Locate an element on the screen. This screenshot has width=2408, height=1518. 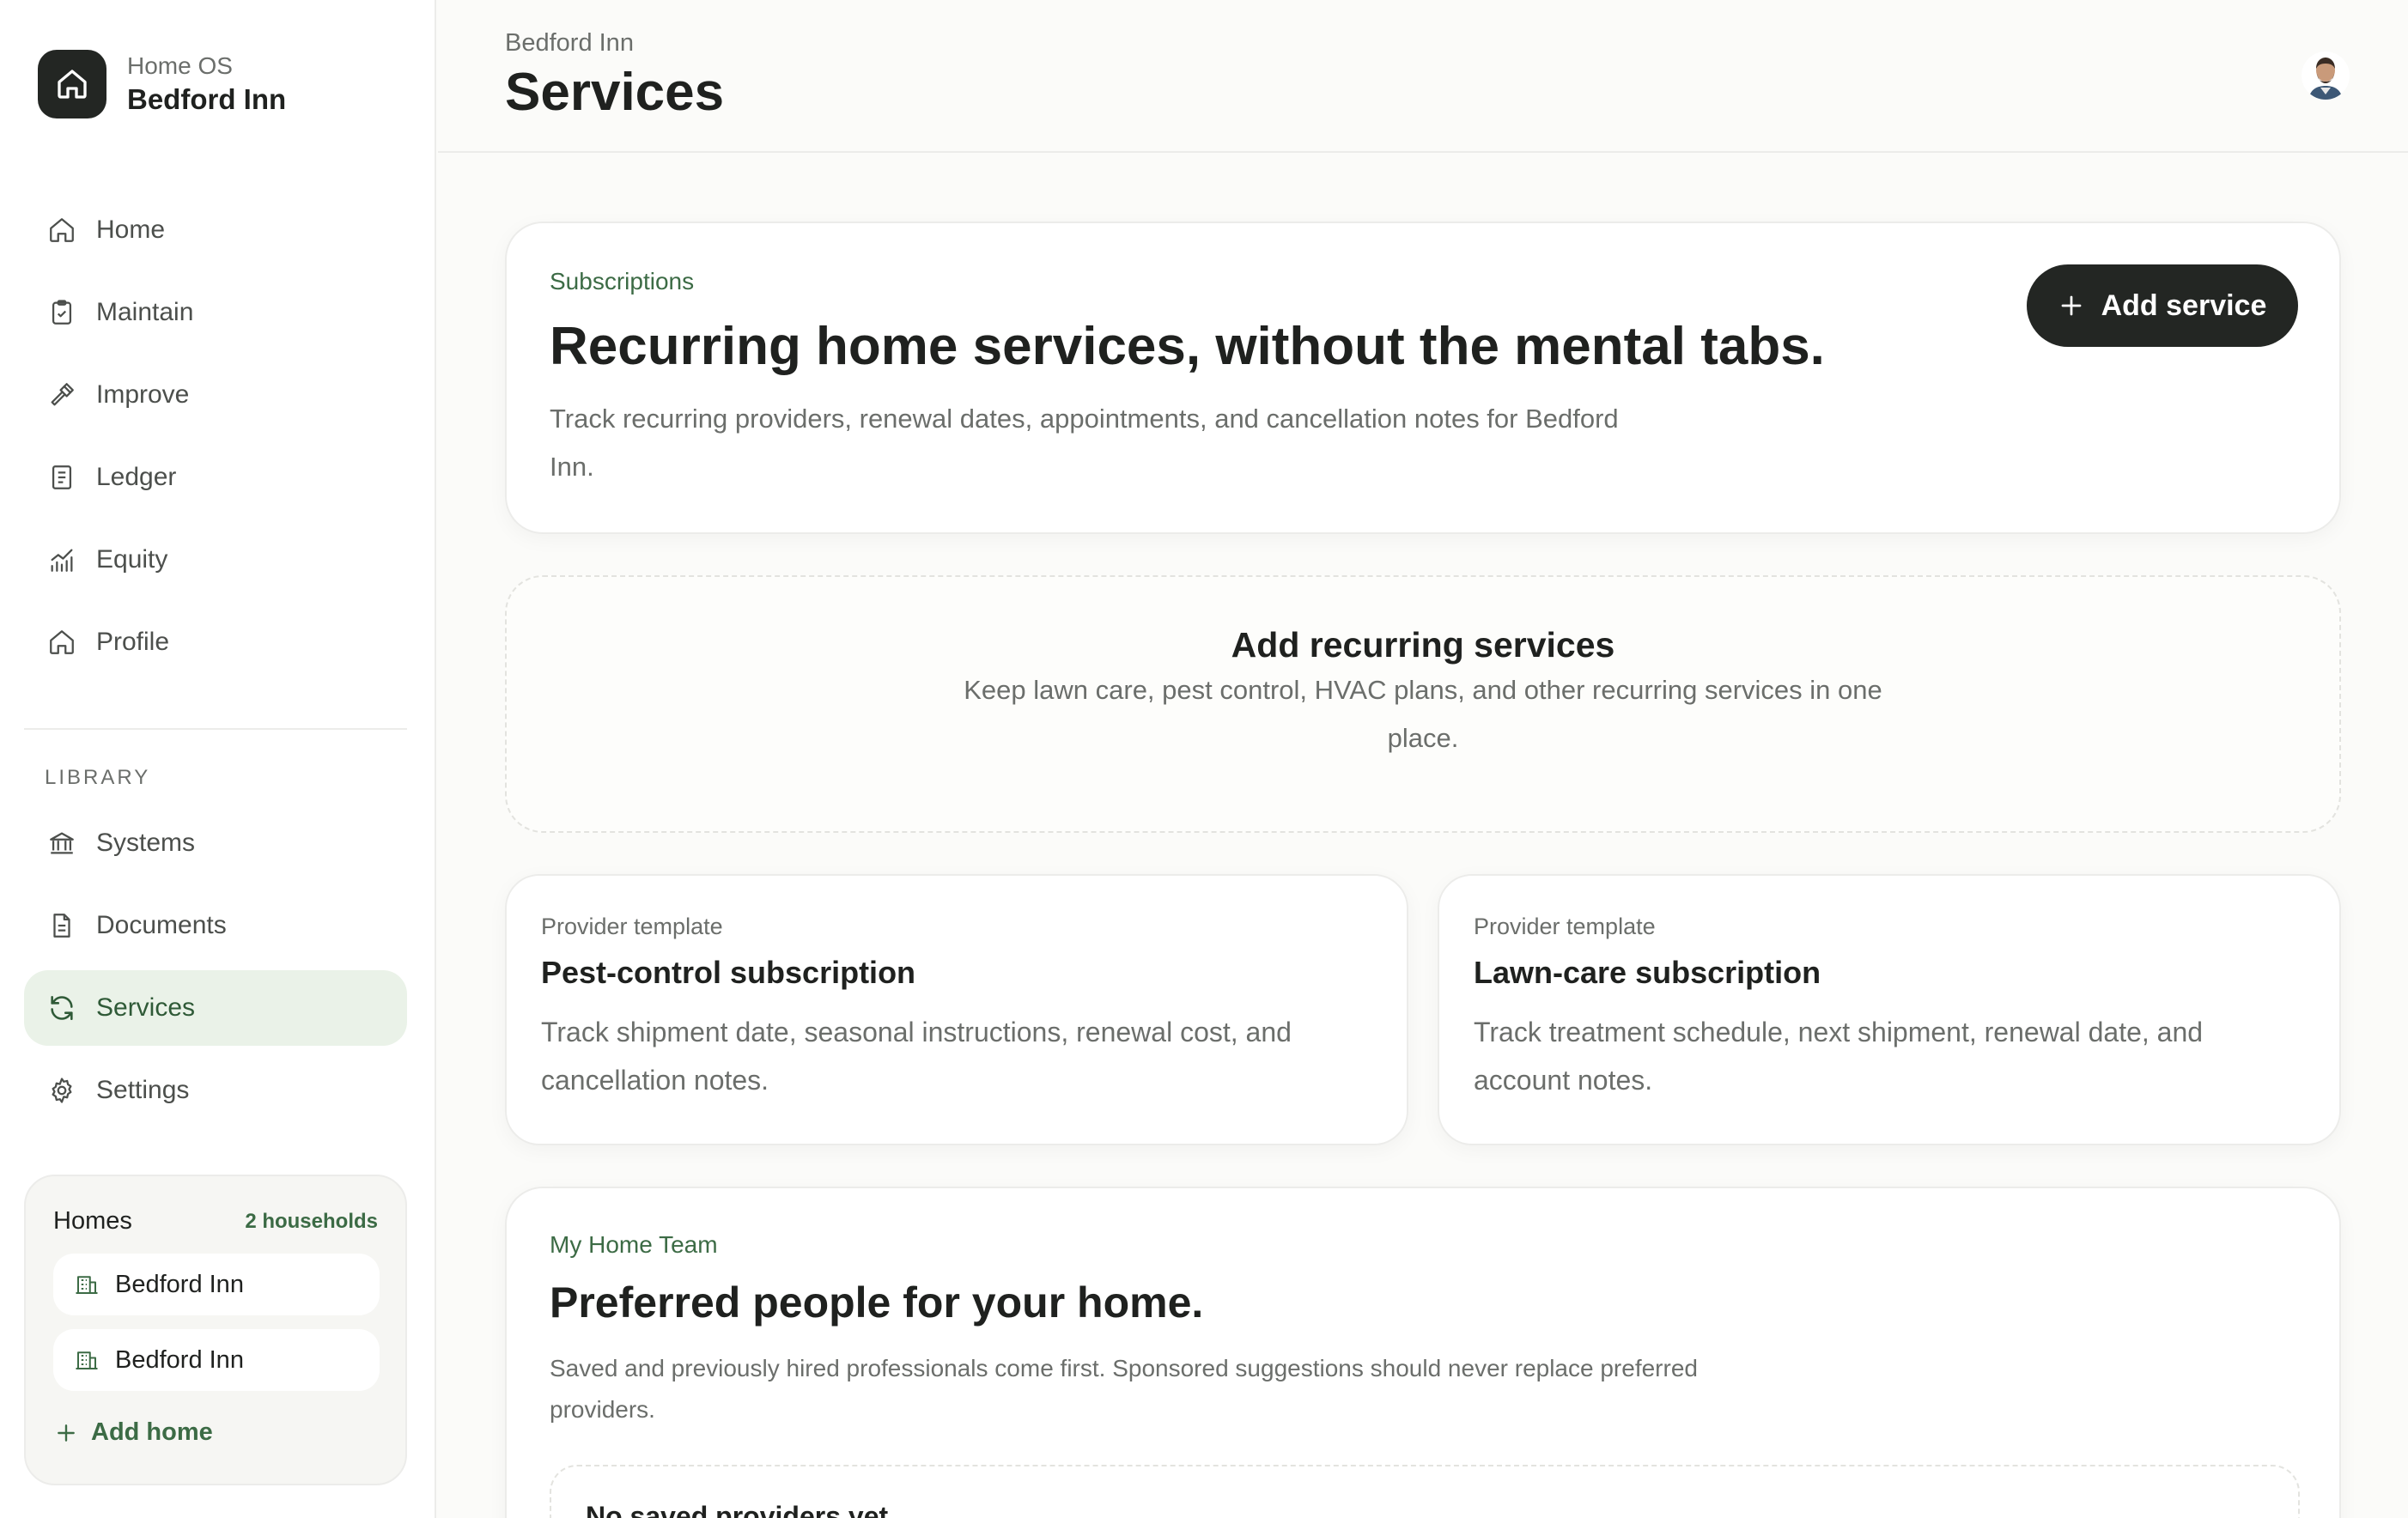
page-header: Bedford Inn Services is located at coordinates (1423, 76).